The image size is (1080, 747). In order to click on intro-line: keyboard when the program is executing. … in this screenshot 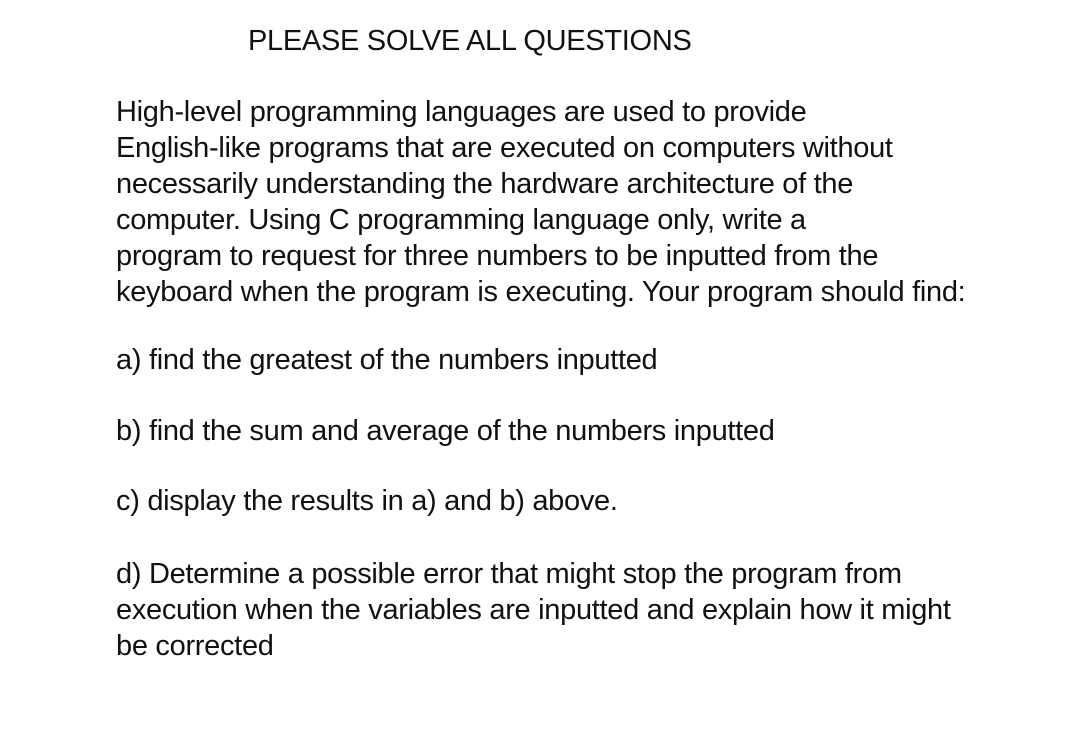, I will do `click(541, 292)`.